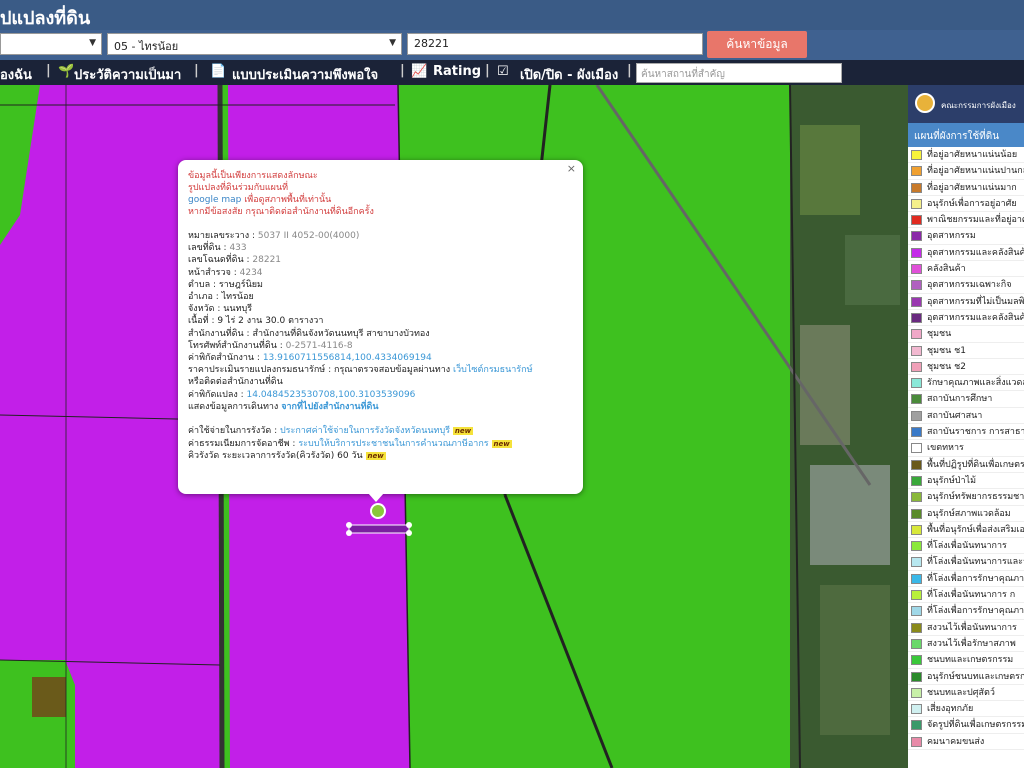  Describe the element at coordinates (463, 431) in the screenshot. I see `new-badge: new` at that location.